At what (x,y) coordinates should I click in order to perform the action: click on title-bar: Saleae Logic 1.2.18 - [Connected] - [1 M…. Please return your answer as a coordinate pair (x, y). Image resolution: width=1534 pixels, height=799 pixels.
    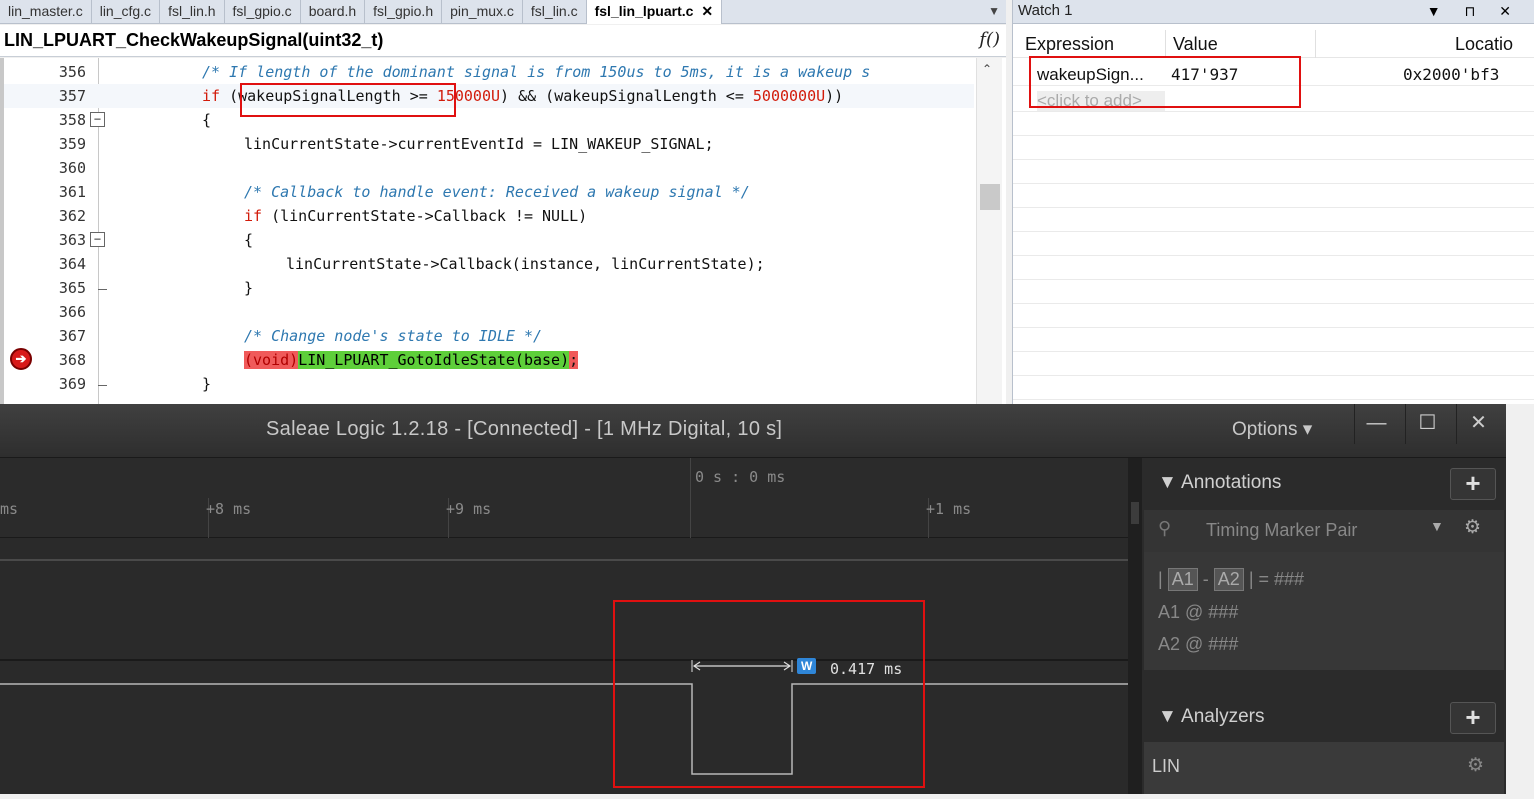
    Looking at the image, I should click on (753, 431).